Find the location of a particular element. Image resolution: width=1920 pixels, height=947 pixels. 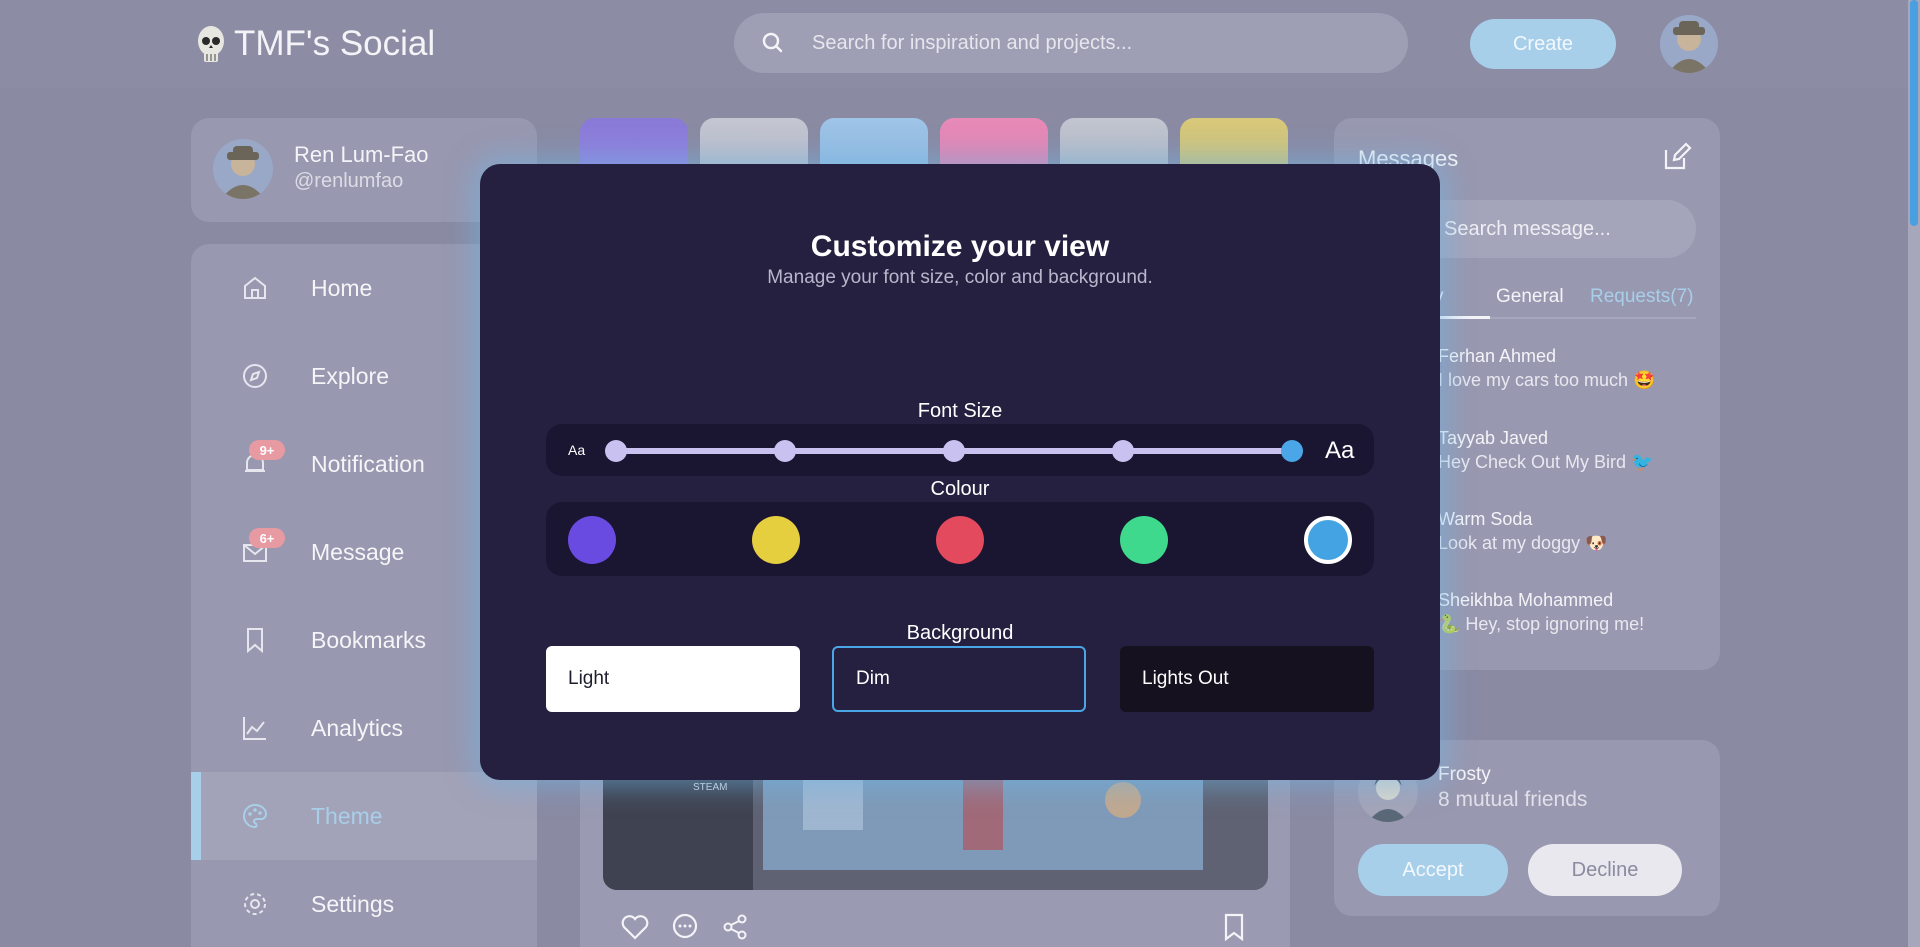

decline-button: Decline is located at coordinates (1605, 870).